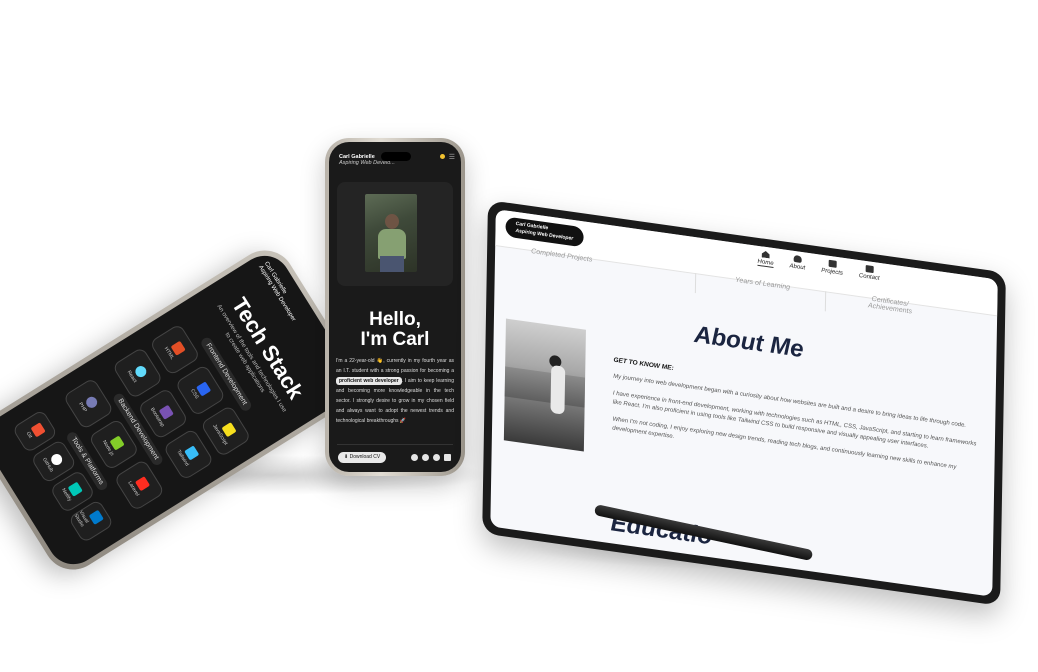 Image resolution: width=1038 pixels, height=672 pixels. Describe the element at coordinates (765, 263) in the screenshot. I see `nav-home-label: Home` at that location.